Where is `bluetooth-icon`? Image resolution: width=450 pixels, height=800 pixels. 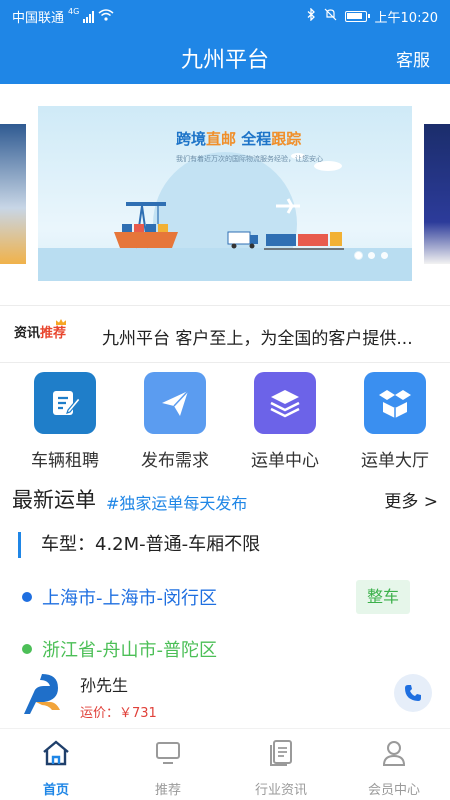
bluetooth-icon is located at coordinates (311, 16).